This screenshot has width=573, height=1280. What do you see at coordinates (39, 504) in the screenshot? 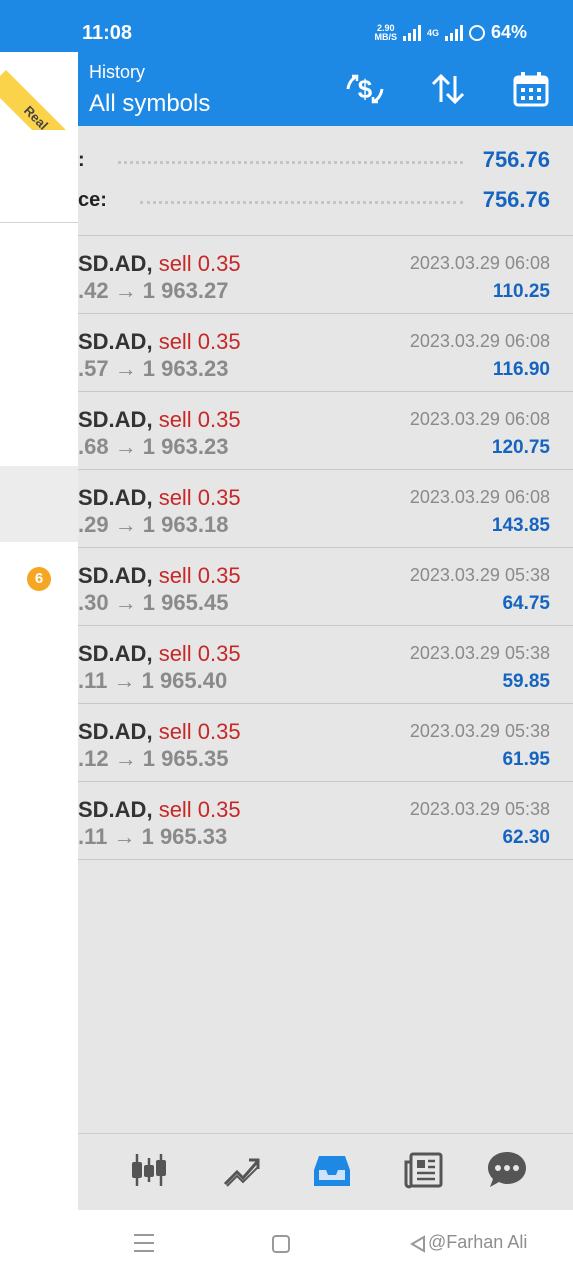
I see `drawer-item-selected` at bounding box center [39, 504].